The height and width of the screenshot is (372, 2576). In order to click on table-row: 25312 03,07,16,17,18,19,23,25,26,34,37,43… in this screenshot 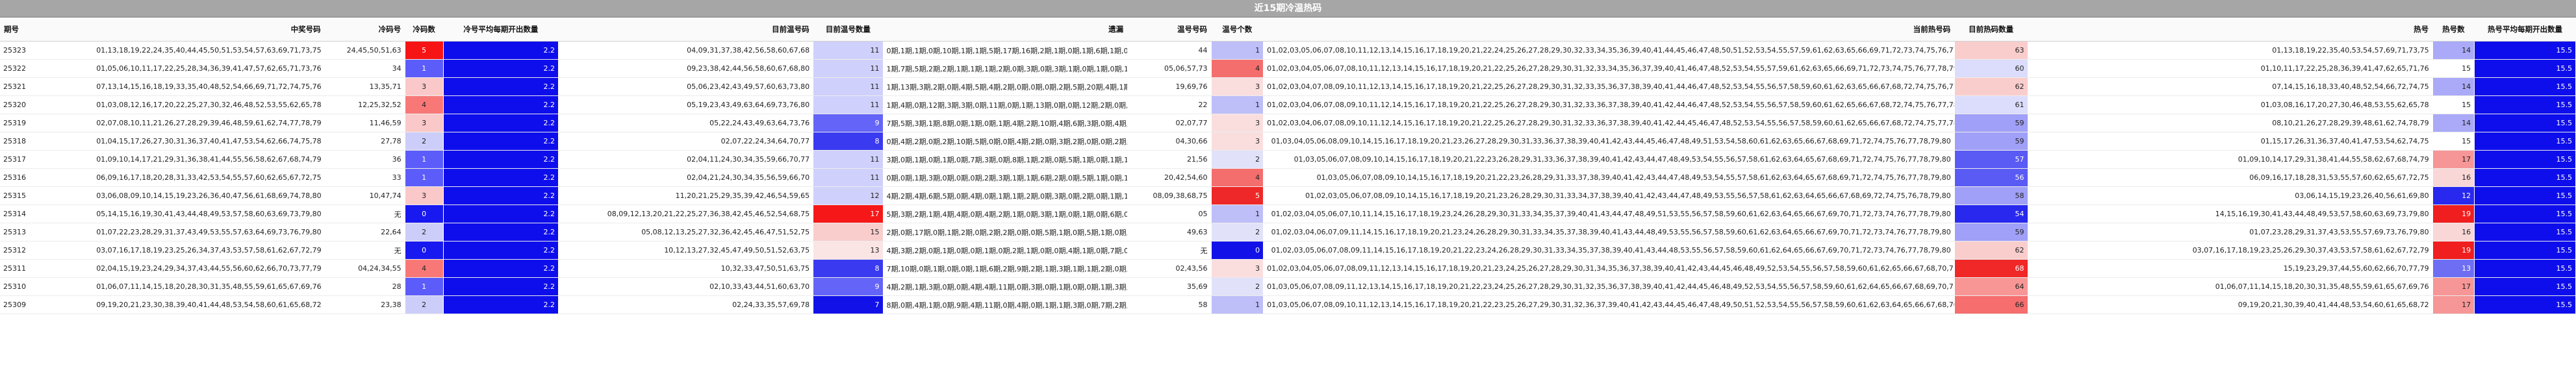, I will do `click(1288, 250)`.